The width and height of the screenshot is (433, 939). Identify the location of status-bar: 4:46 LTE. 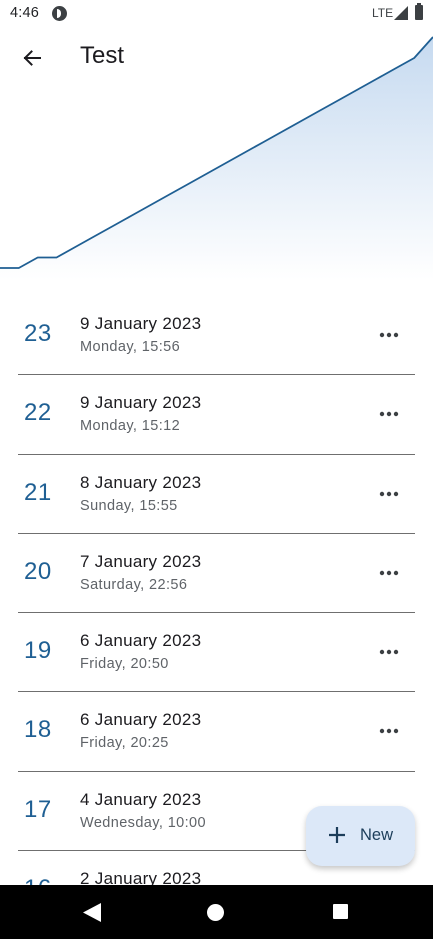
(216, 14).